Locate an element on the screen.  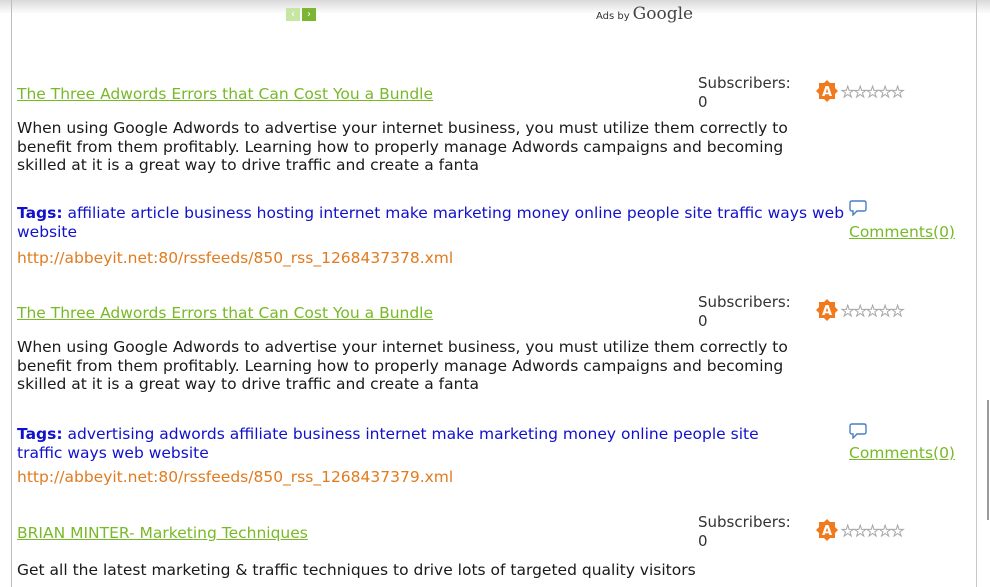
panel-border-right is located at coordinates (976, 293).